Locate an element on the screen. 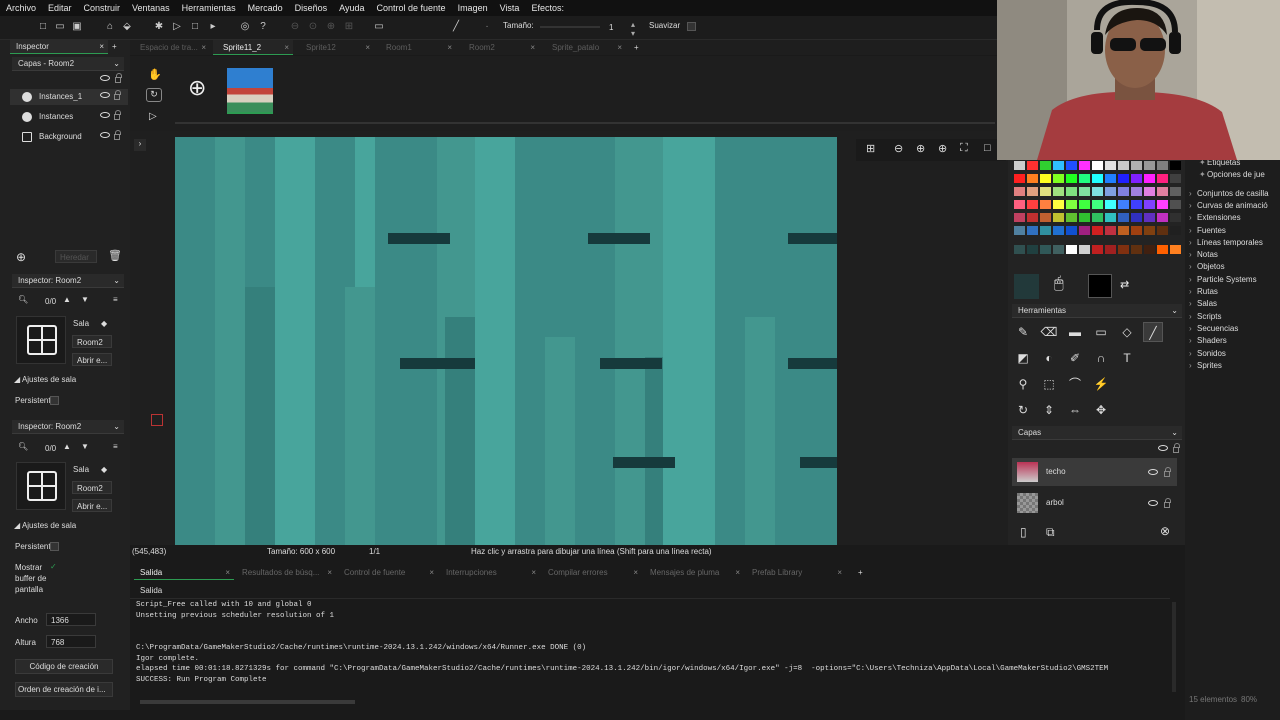 The height and width of the screenshot is (720, 1280). tag-icon: ◆ is located at coordinates (104, 469).